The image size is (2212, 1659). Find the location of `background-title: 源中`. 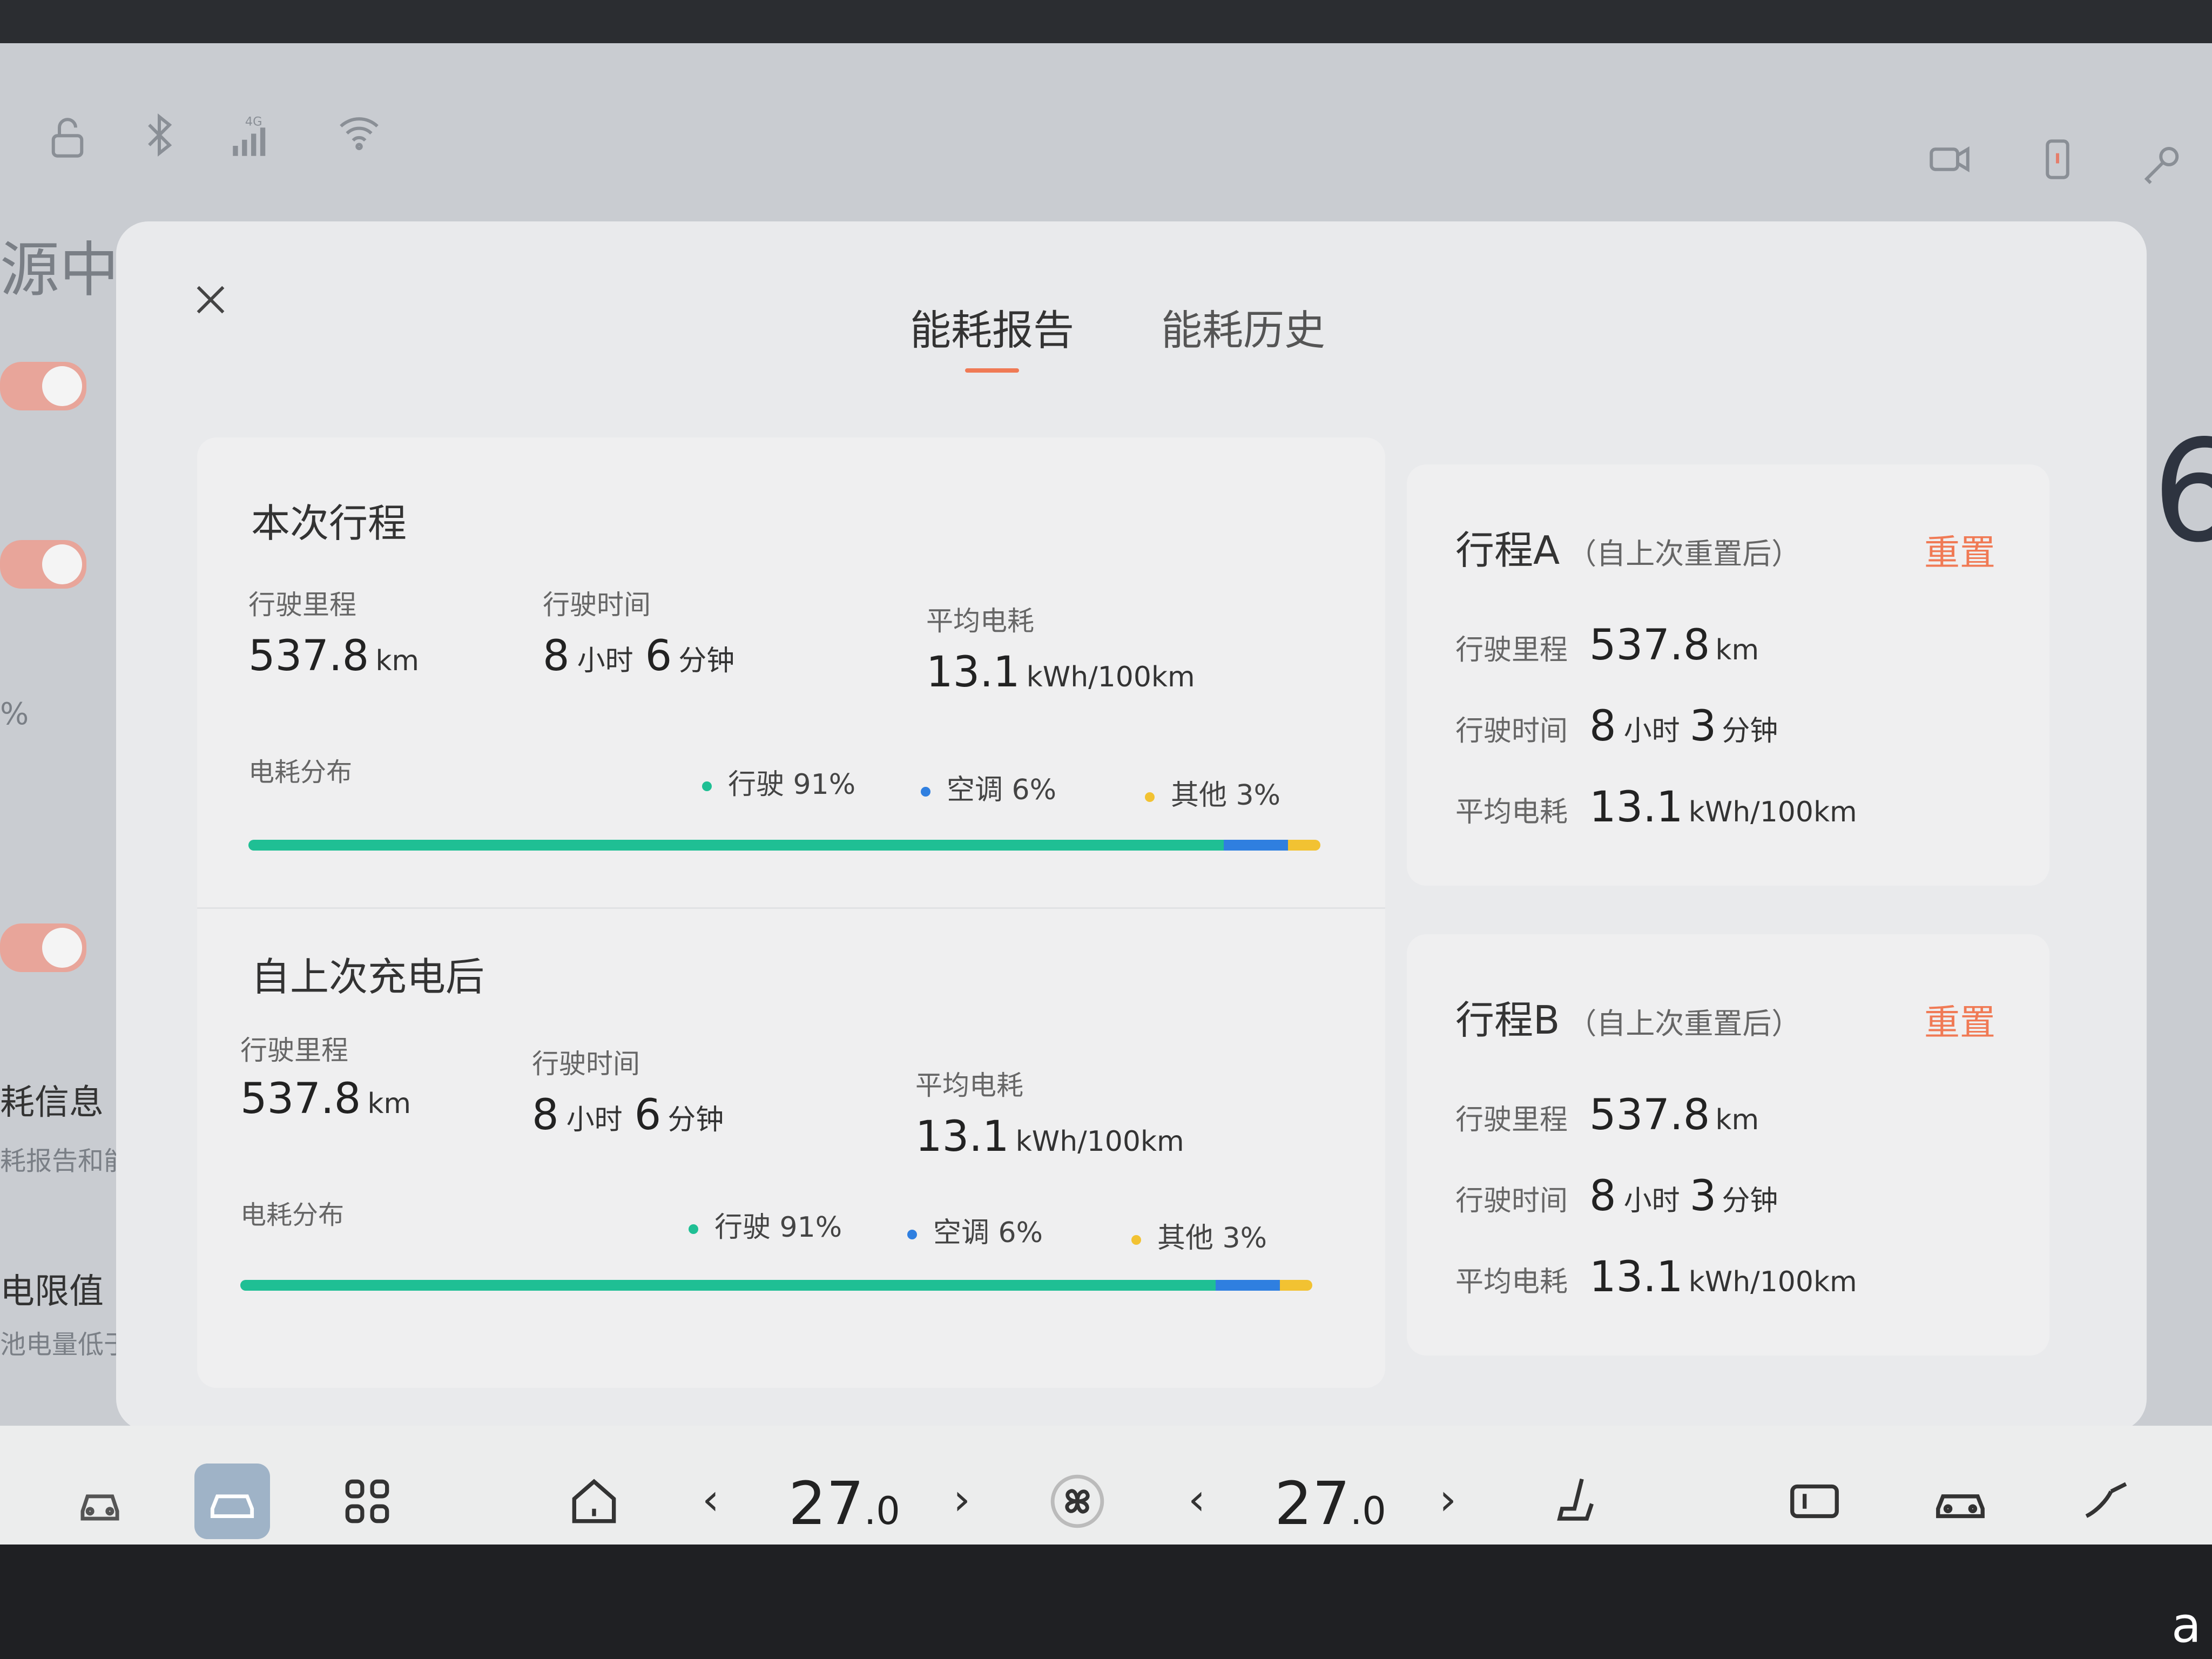

background-title: 源中 is located at coordinates (59, 270).